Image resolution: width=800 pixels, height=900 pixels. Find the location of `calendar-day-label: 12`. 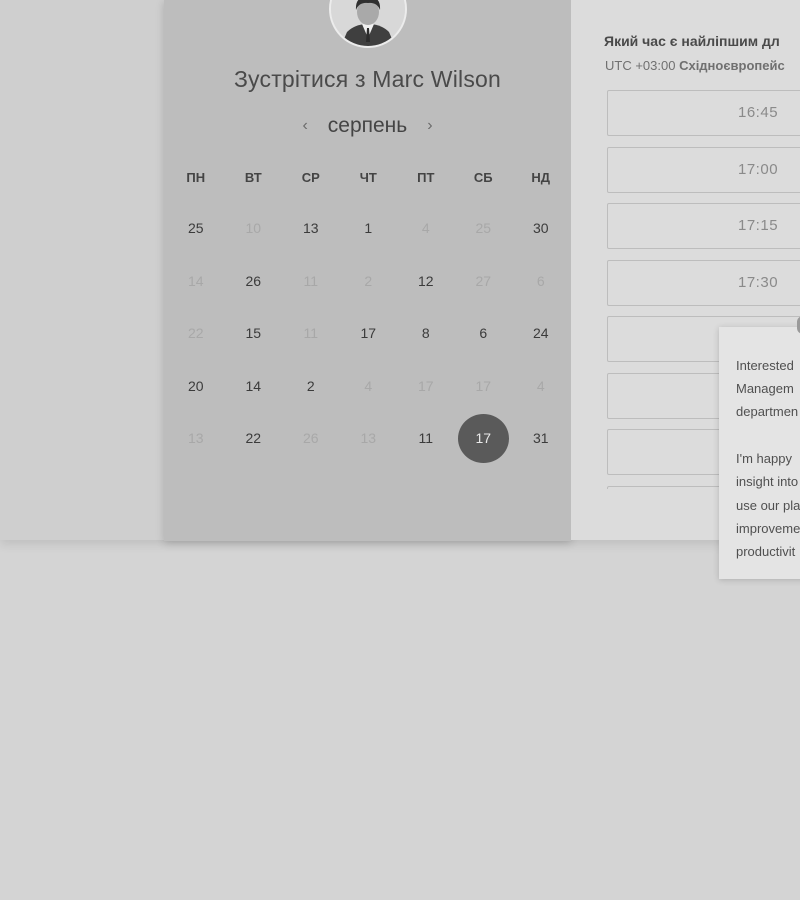

calendar-day-label: 12 is located at coordinates (425, 280).